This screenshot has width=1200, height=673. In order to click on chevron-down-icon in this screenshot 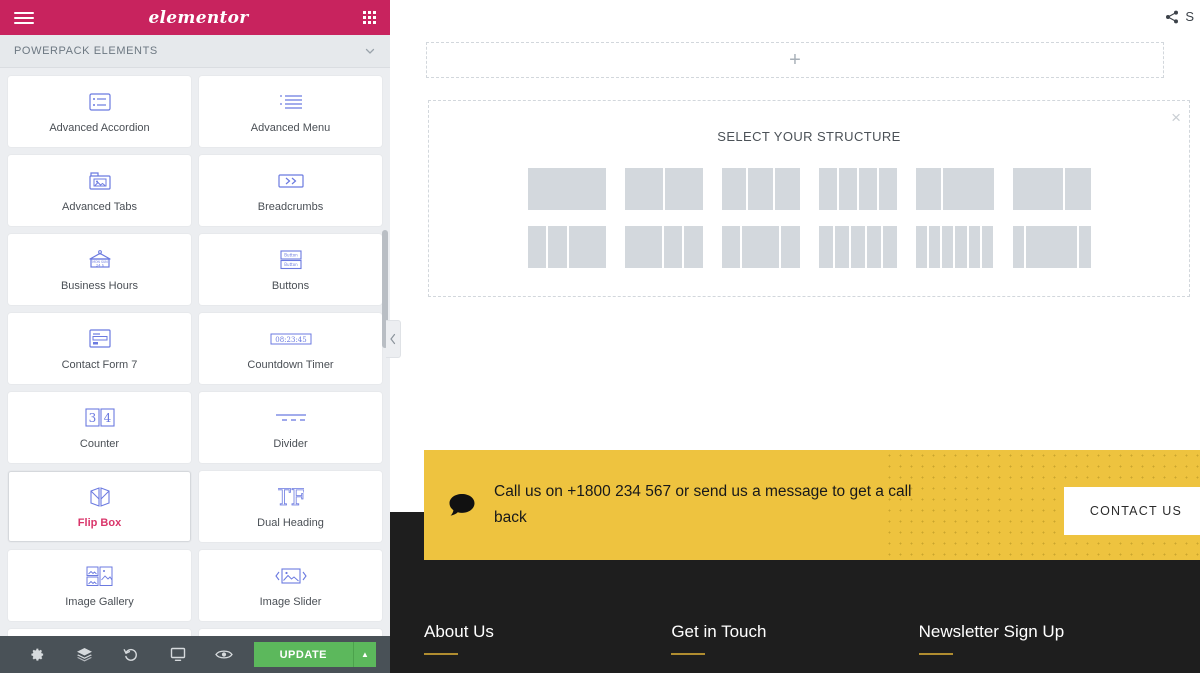, I will do `click(370, 51)`.